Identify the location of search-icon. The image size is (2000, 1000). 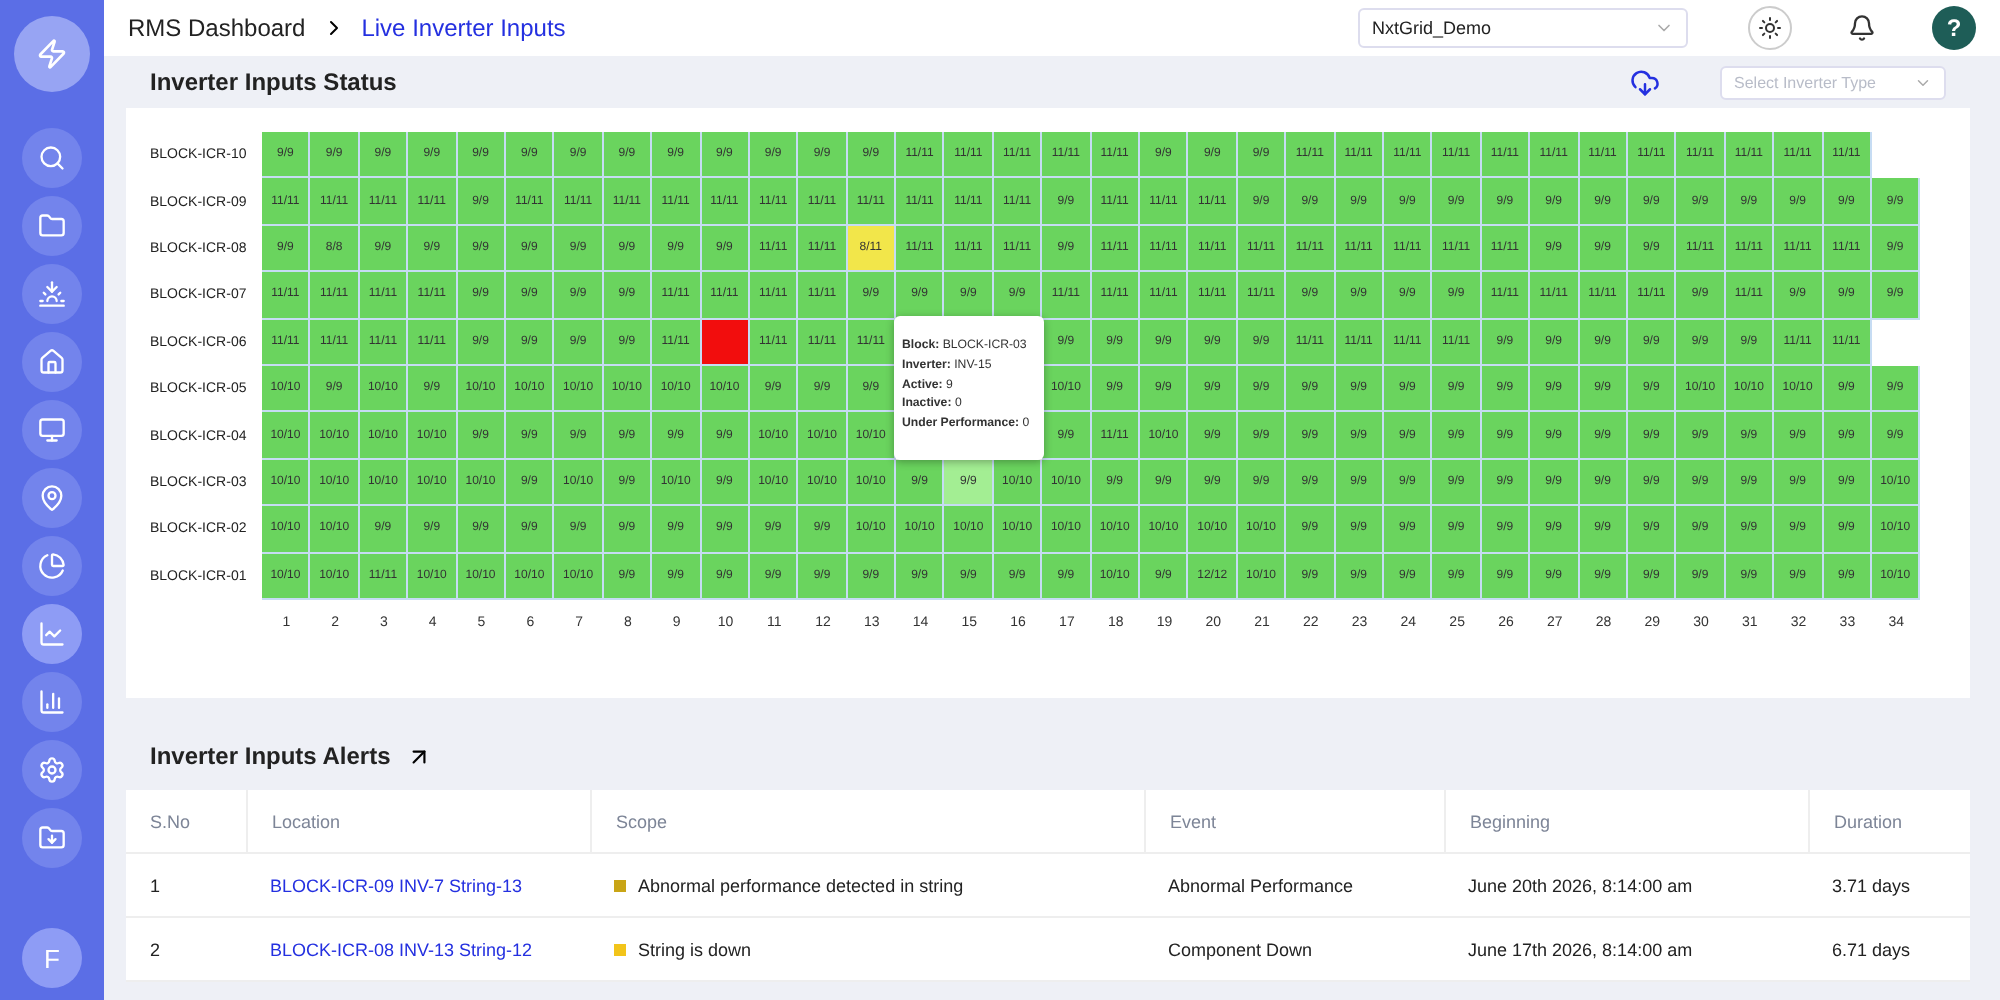
(52, 158).